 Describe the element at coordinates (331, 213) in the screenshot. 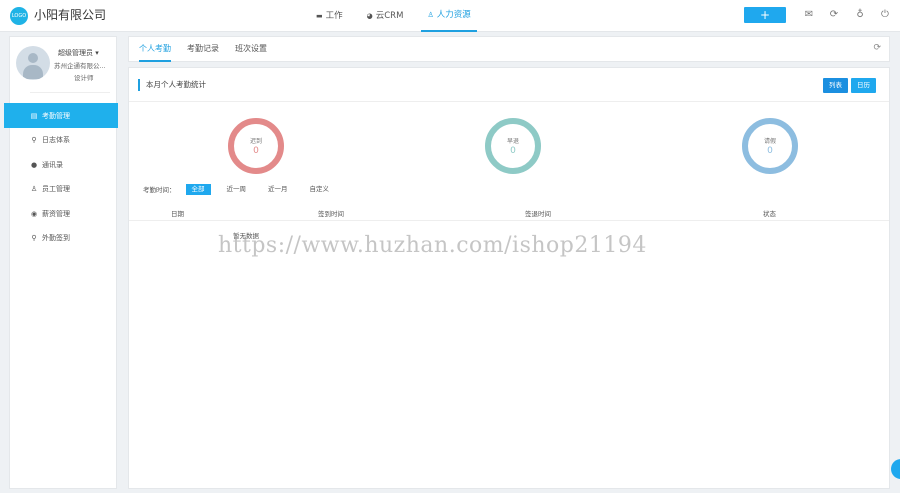

I see `column-checkin-time: 签到时间` at that location.